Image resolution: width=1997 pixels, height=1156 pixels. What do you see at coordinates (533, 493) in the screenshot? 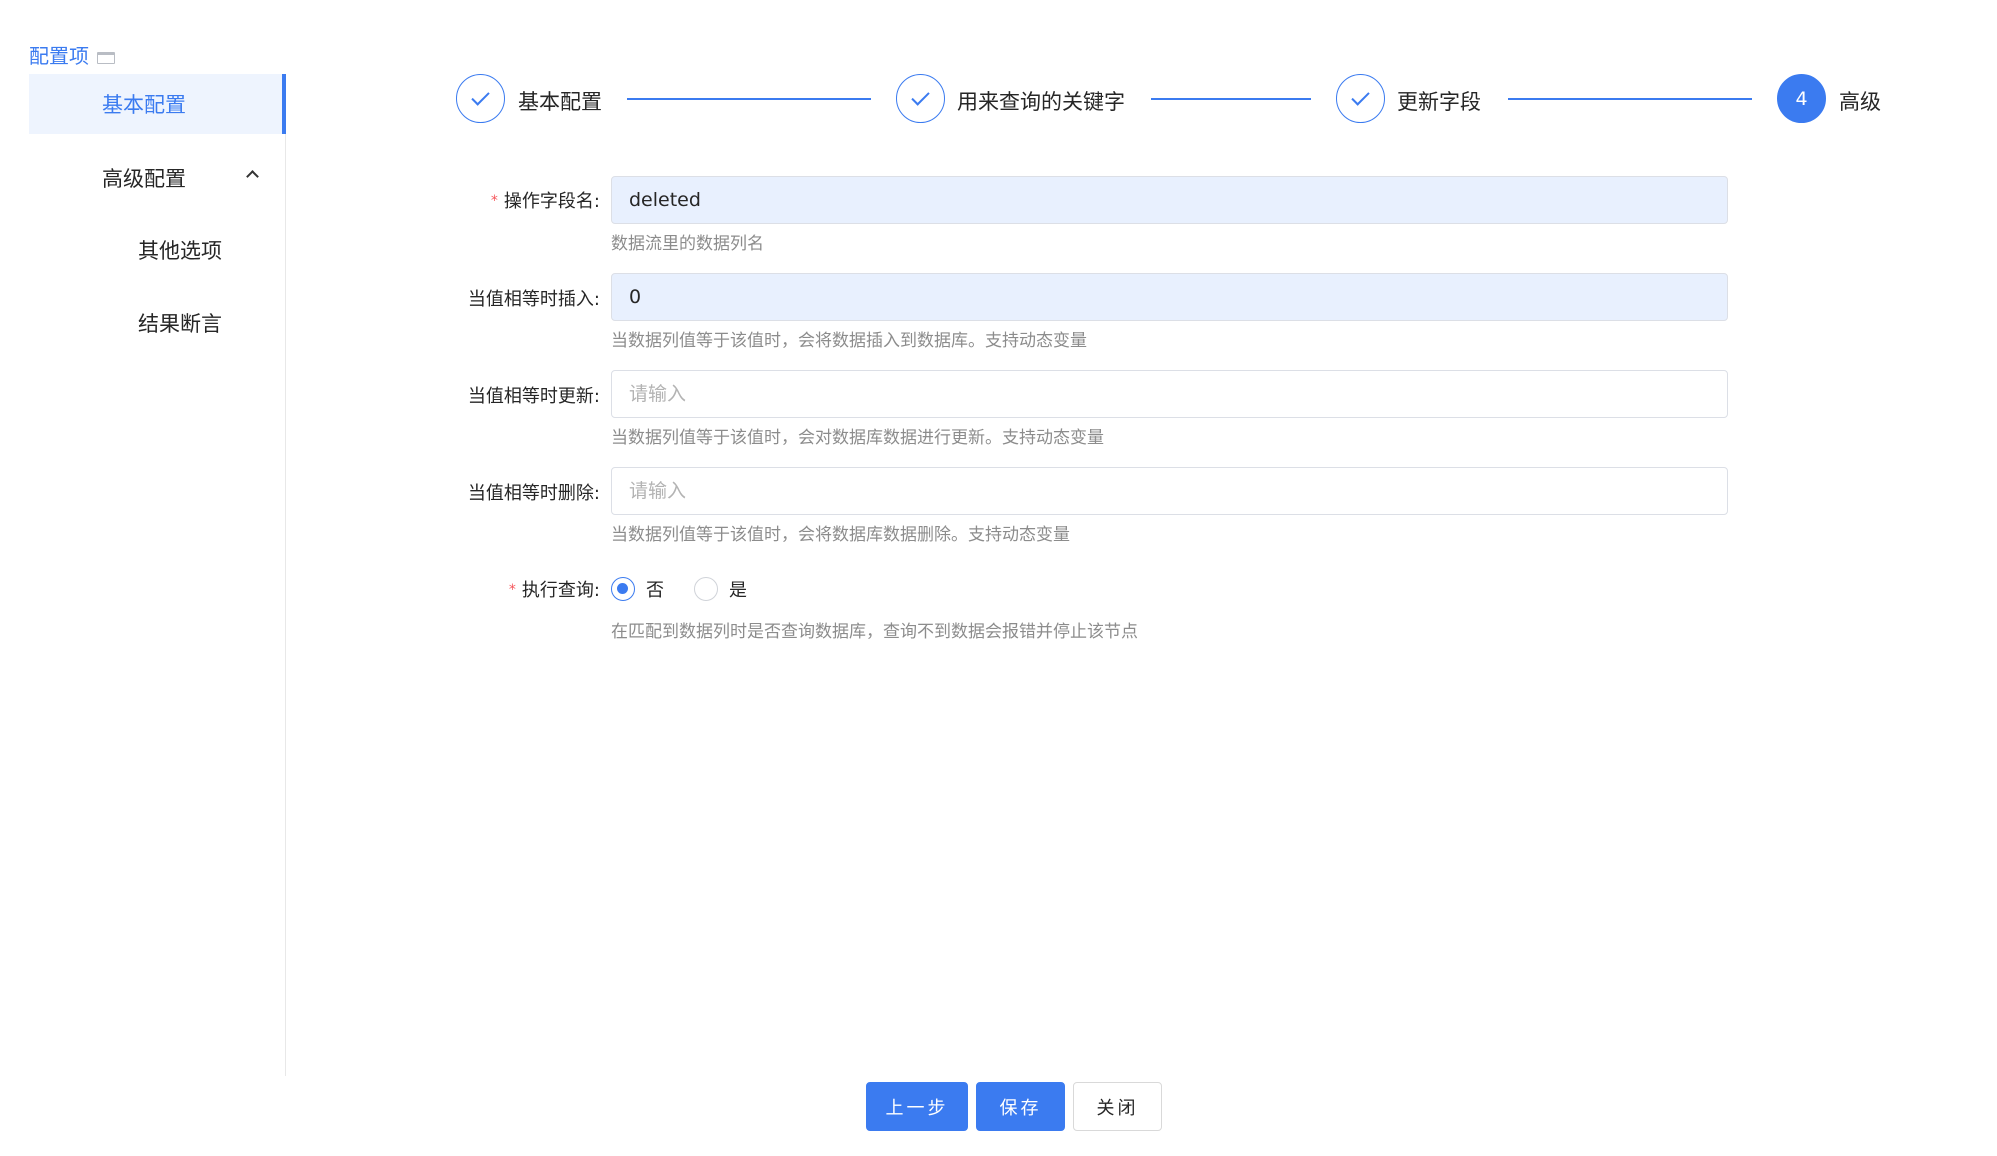
I see `delete-when-equal-label: 当值相等时删除:` at bounding box center [533, 493].